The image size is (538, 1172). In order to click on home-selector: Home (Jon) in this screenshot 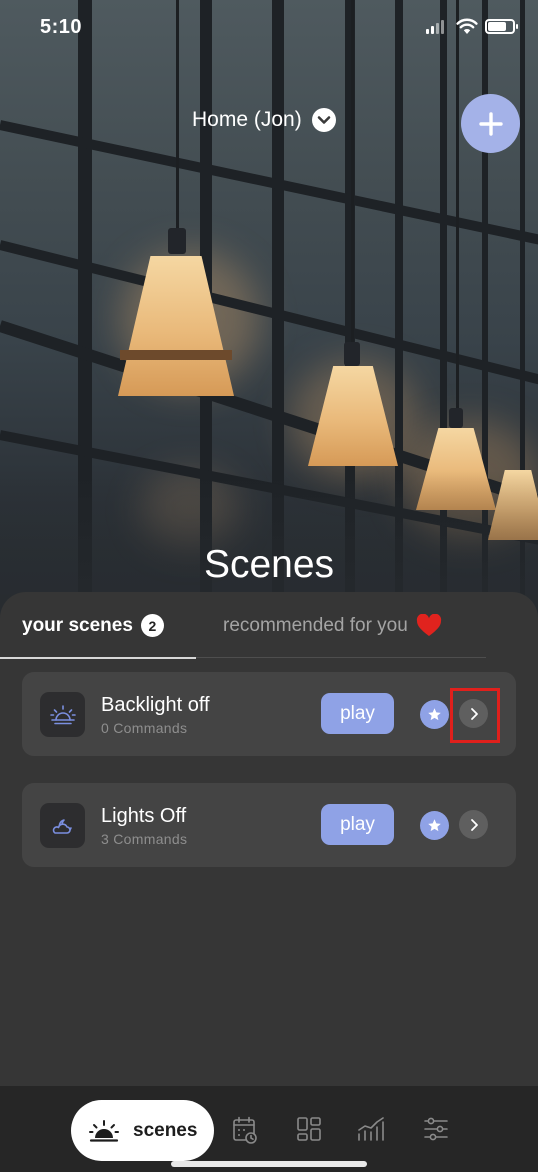, I will do `click(264, 120)`.